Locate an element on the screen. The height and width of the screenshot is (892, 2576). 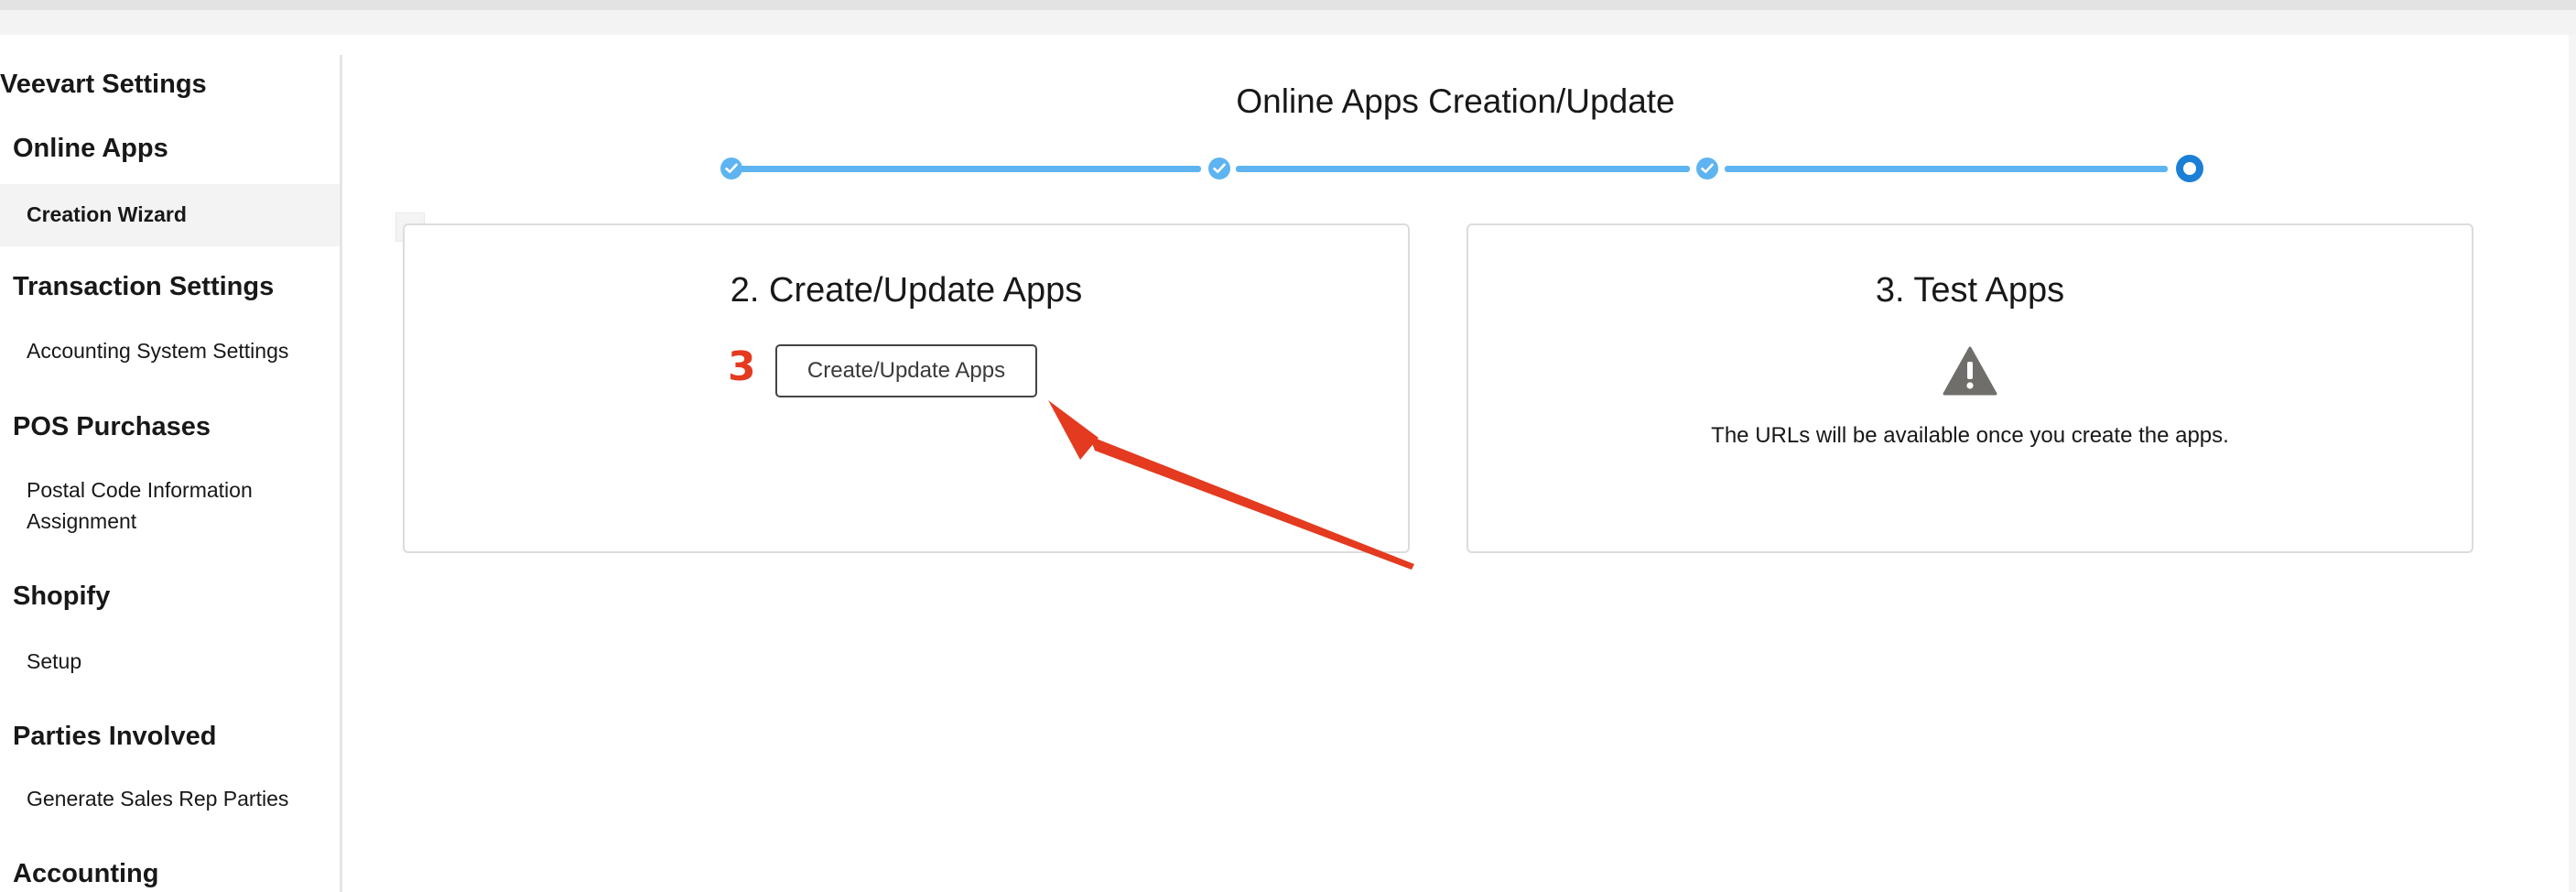
sidebar-item-accounting-system-settings: Accounting System Settings is located at coordinates (170, 350).